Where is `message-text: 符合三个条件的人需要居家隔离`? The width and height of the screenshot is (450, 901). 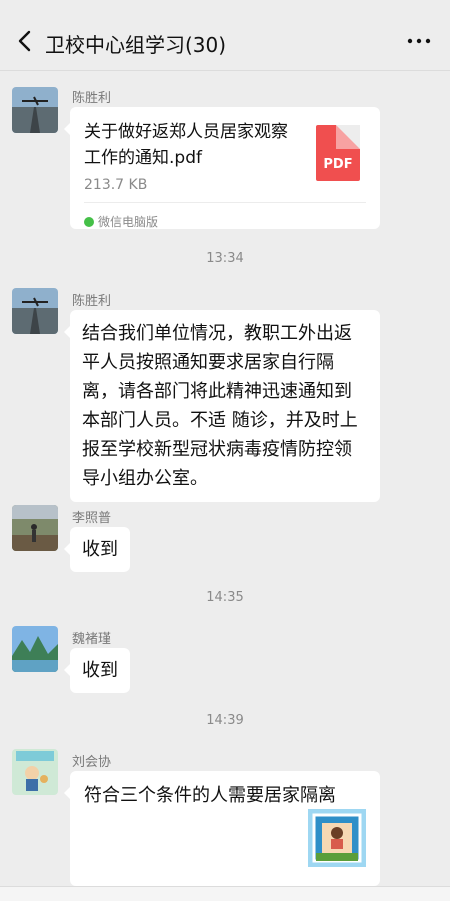 message-text: 符合三个条件的人需要居家隔离 is located at coordinates (210, 795).